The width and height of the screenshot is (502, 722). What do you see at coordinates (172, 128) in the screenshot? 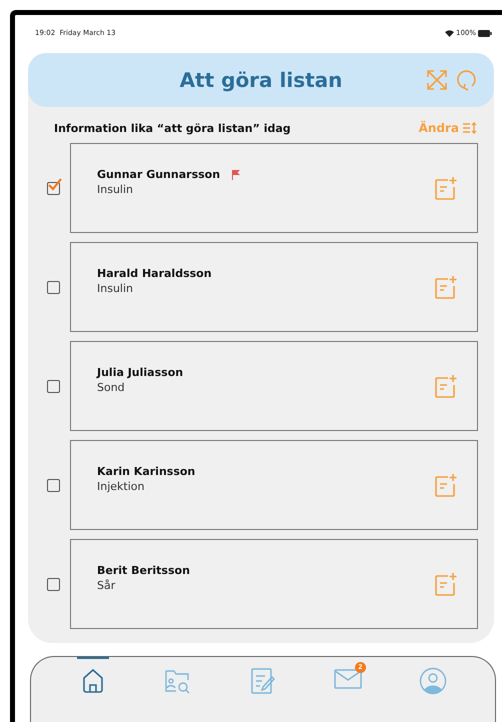
I see `section-title: Information lika “att göra listan” idag` at bounding box center [172, 128].